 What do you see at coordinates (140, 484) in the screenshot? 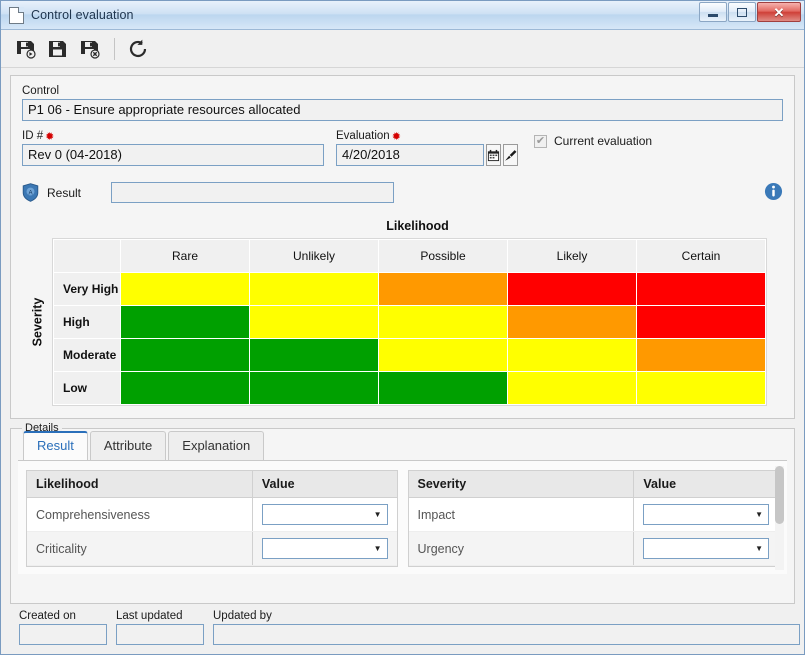
I see `likelihood-col-header: Likelihood` at bounding box center [140, 484].